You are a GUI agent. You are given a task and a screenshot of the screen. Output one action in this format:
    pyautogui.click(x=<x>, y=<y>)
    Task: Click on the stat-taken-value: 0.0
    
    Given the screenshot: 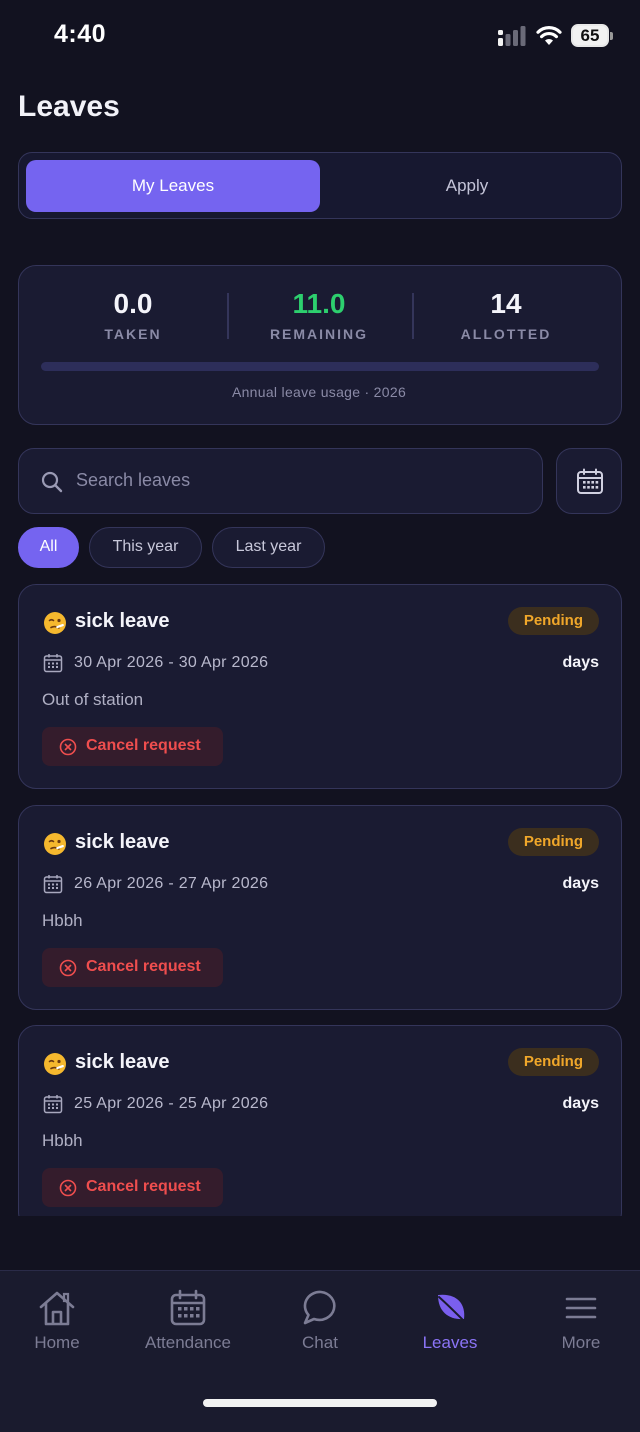 What is the action you would take?
    pyautogui.click(x=133, y=303)
    